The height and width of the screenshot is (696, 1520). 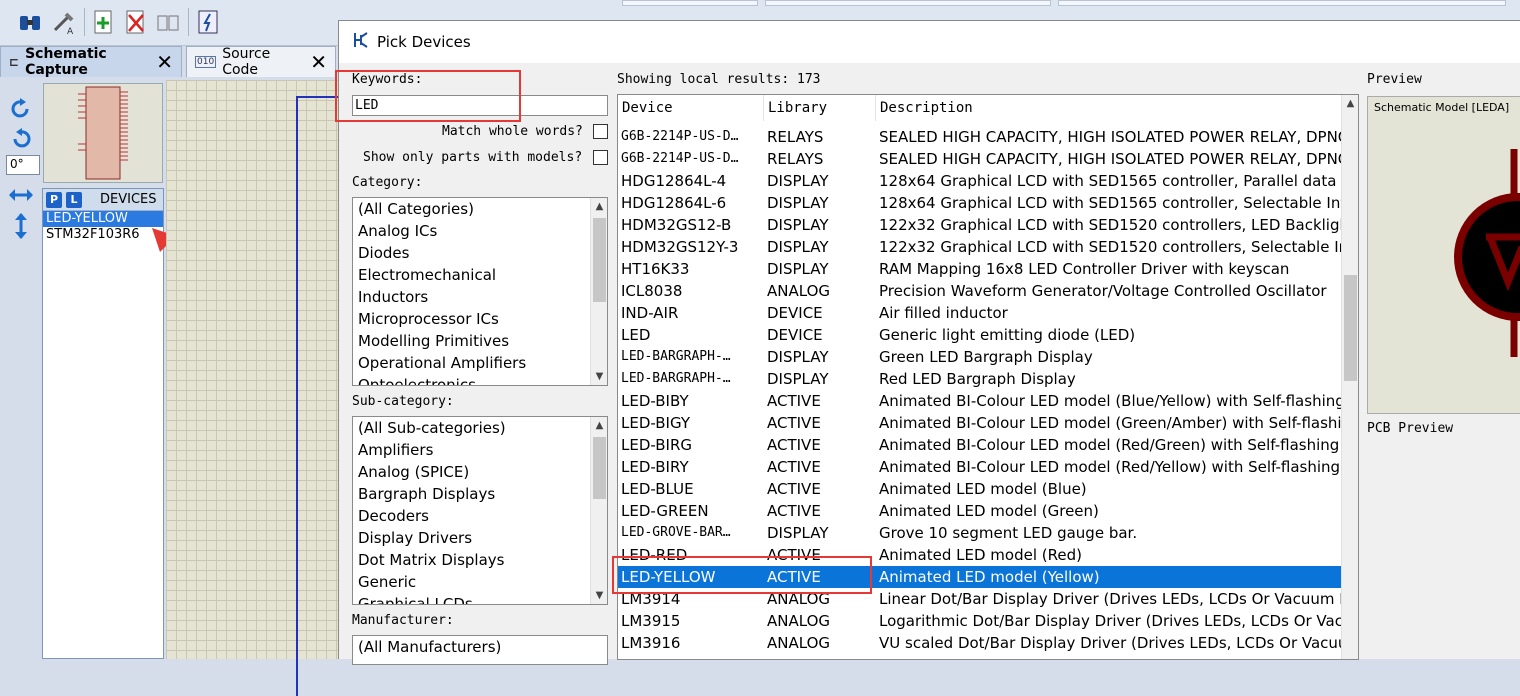 I want to click on tab-bar: ⊏ Schematic Capture ✕ 010 Source Code ✕, so click(x=170, y=62).